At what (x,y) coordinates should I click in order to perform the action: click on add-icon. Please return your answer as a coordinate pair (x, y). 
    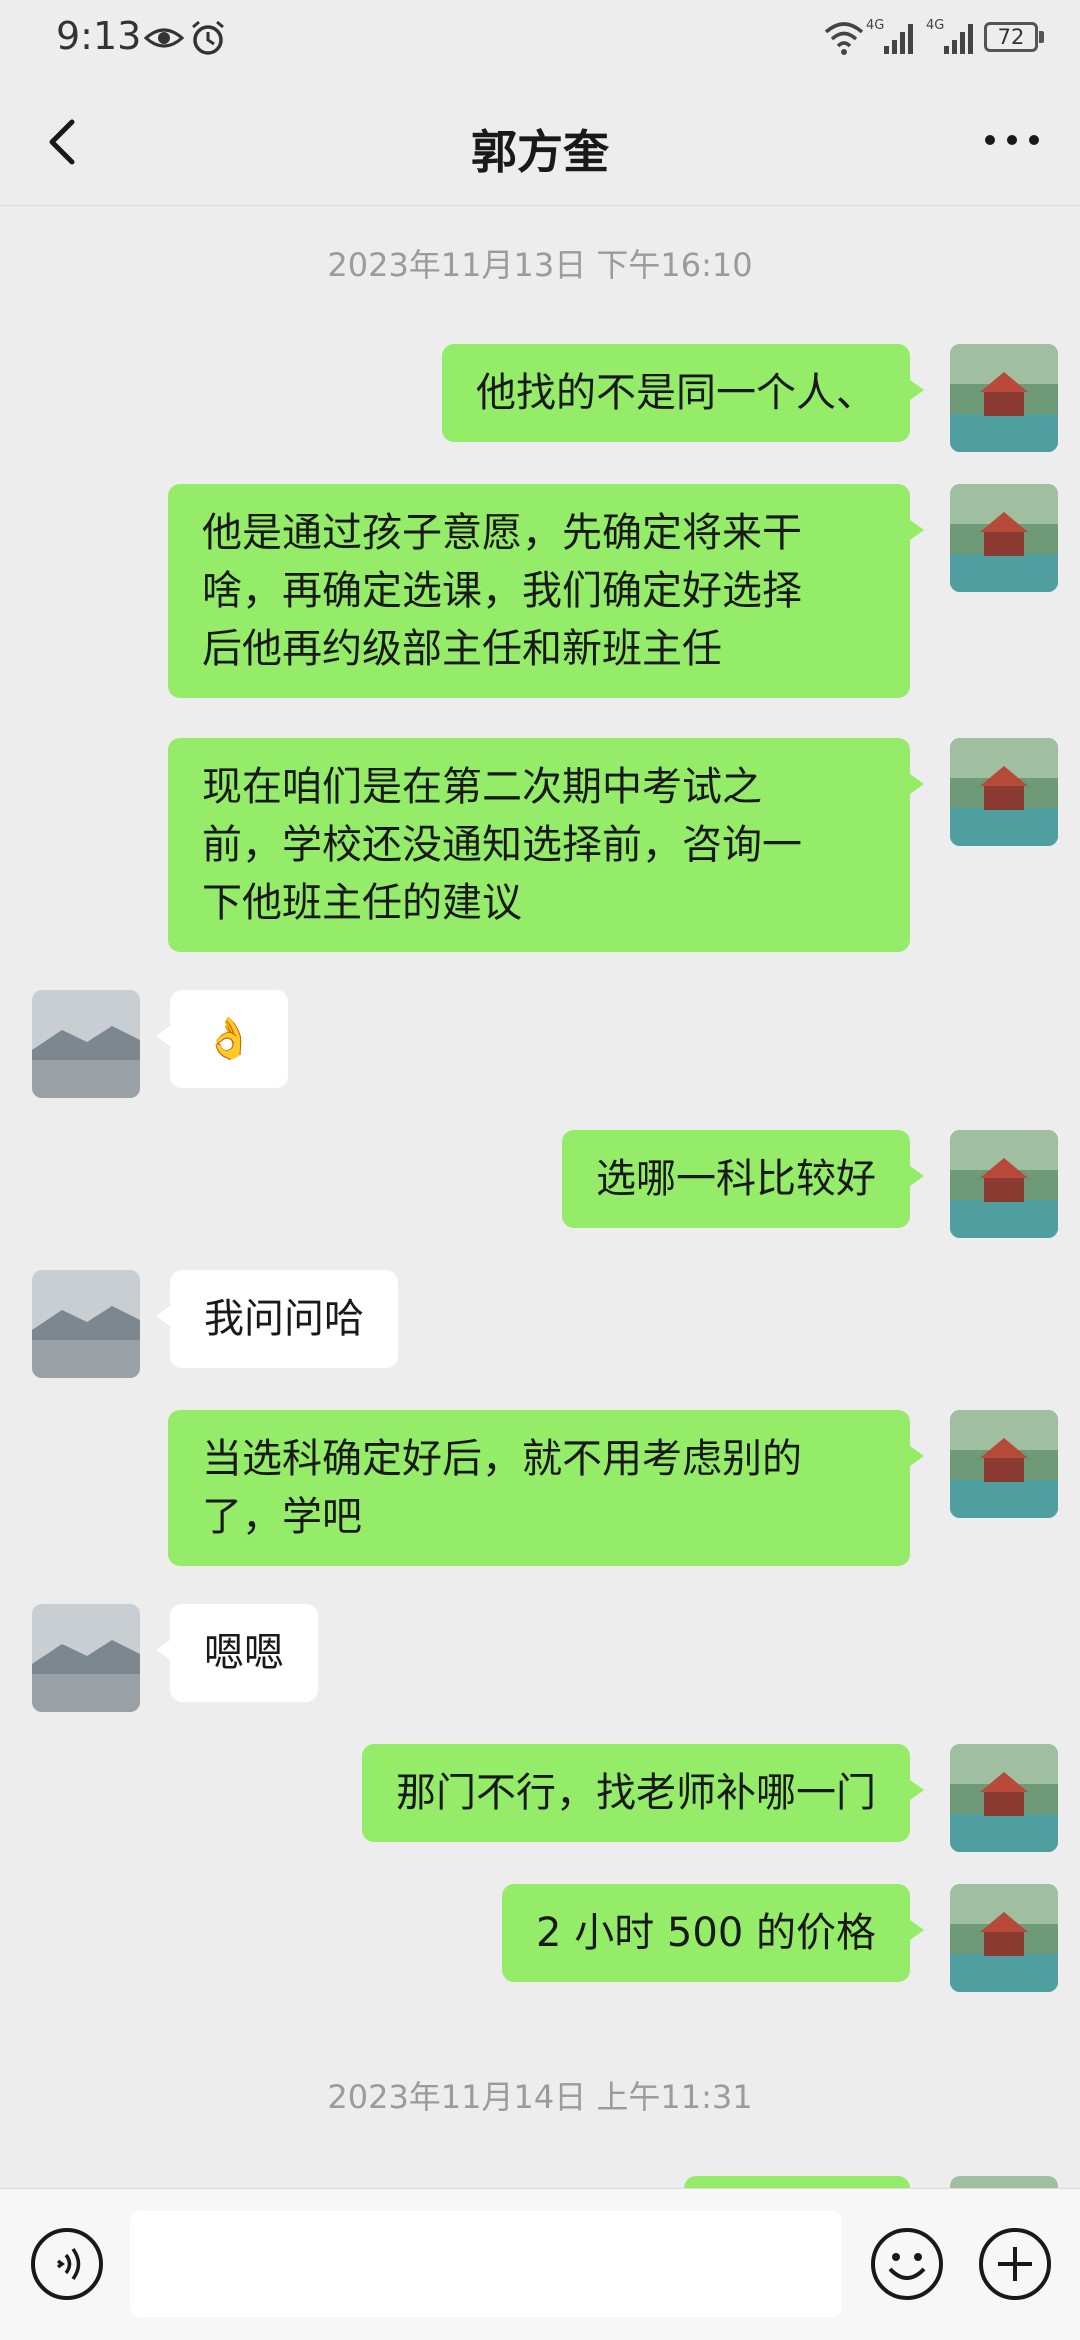
    Looking at the image, I should click on (1015, 2264).